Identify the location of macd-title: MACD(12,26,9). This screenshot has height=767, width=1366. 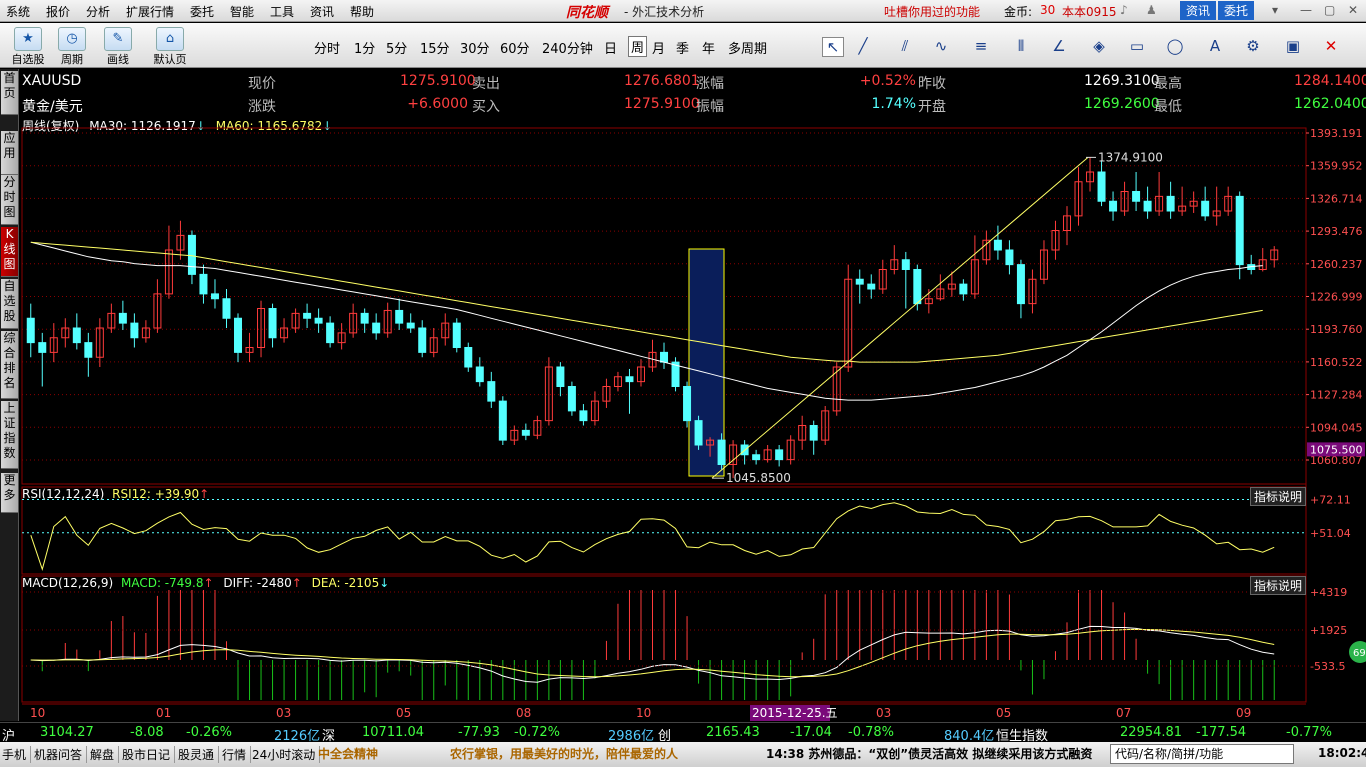
(68, 583).